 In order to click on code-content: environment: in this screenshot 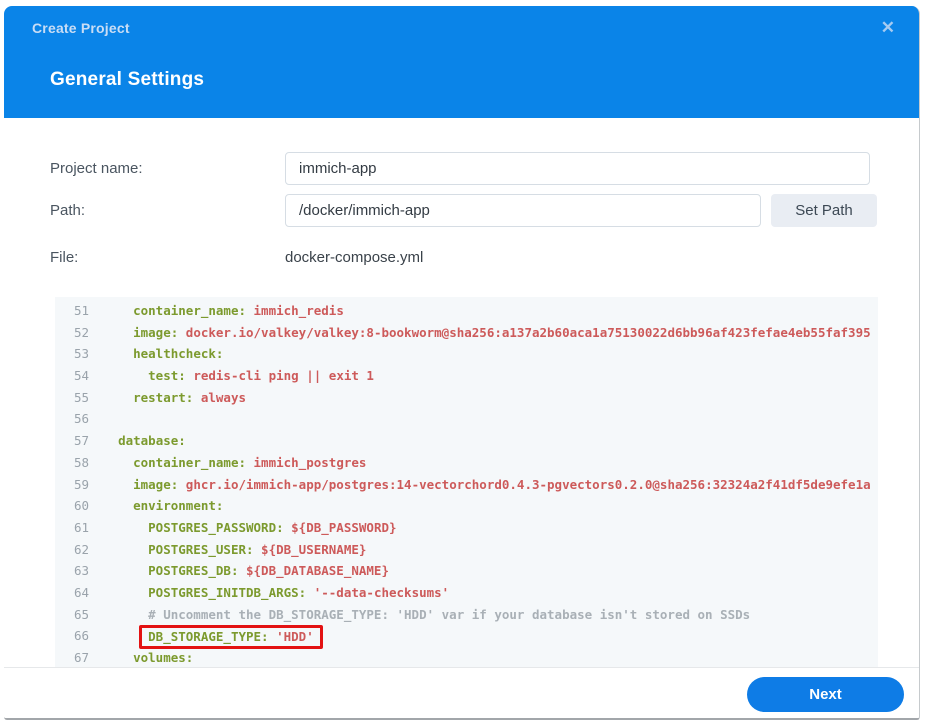, I will do `click(163, 506)`.